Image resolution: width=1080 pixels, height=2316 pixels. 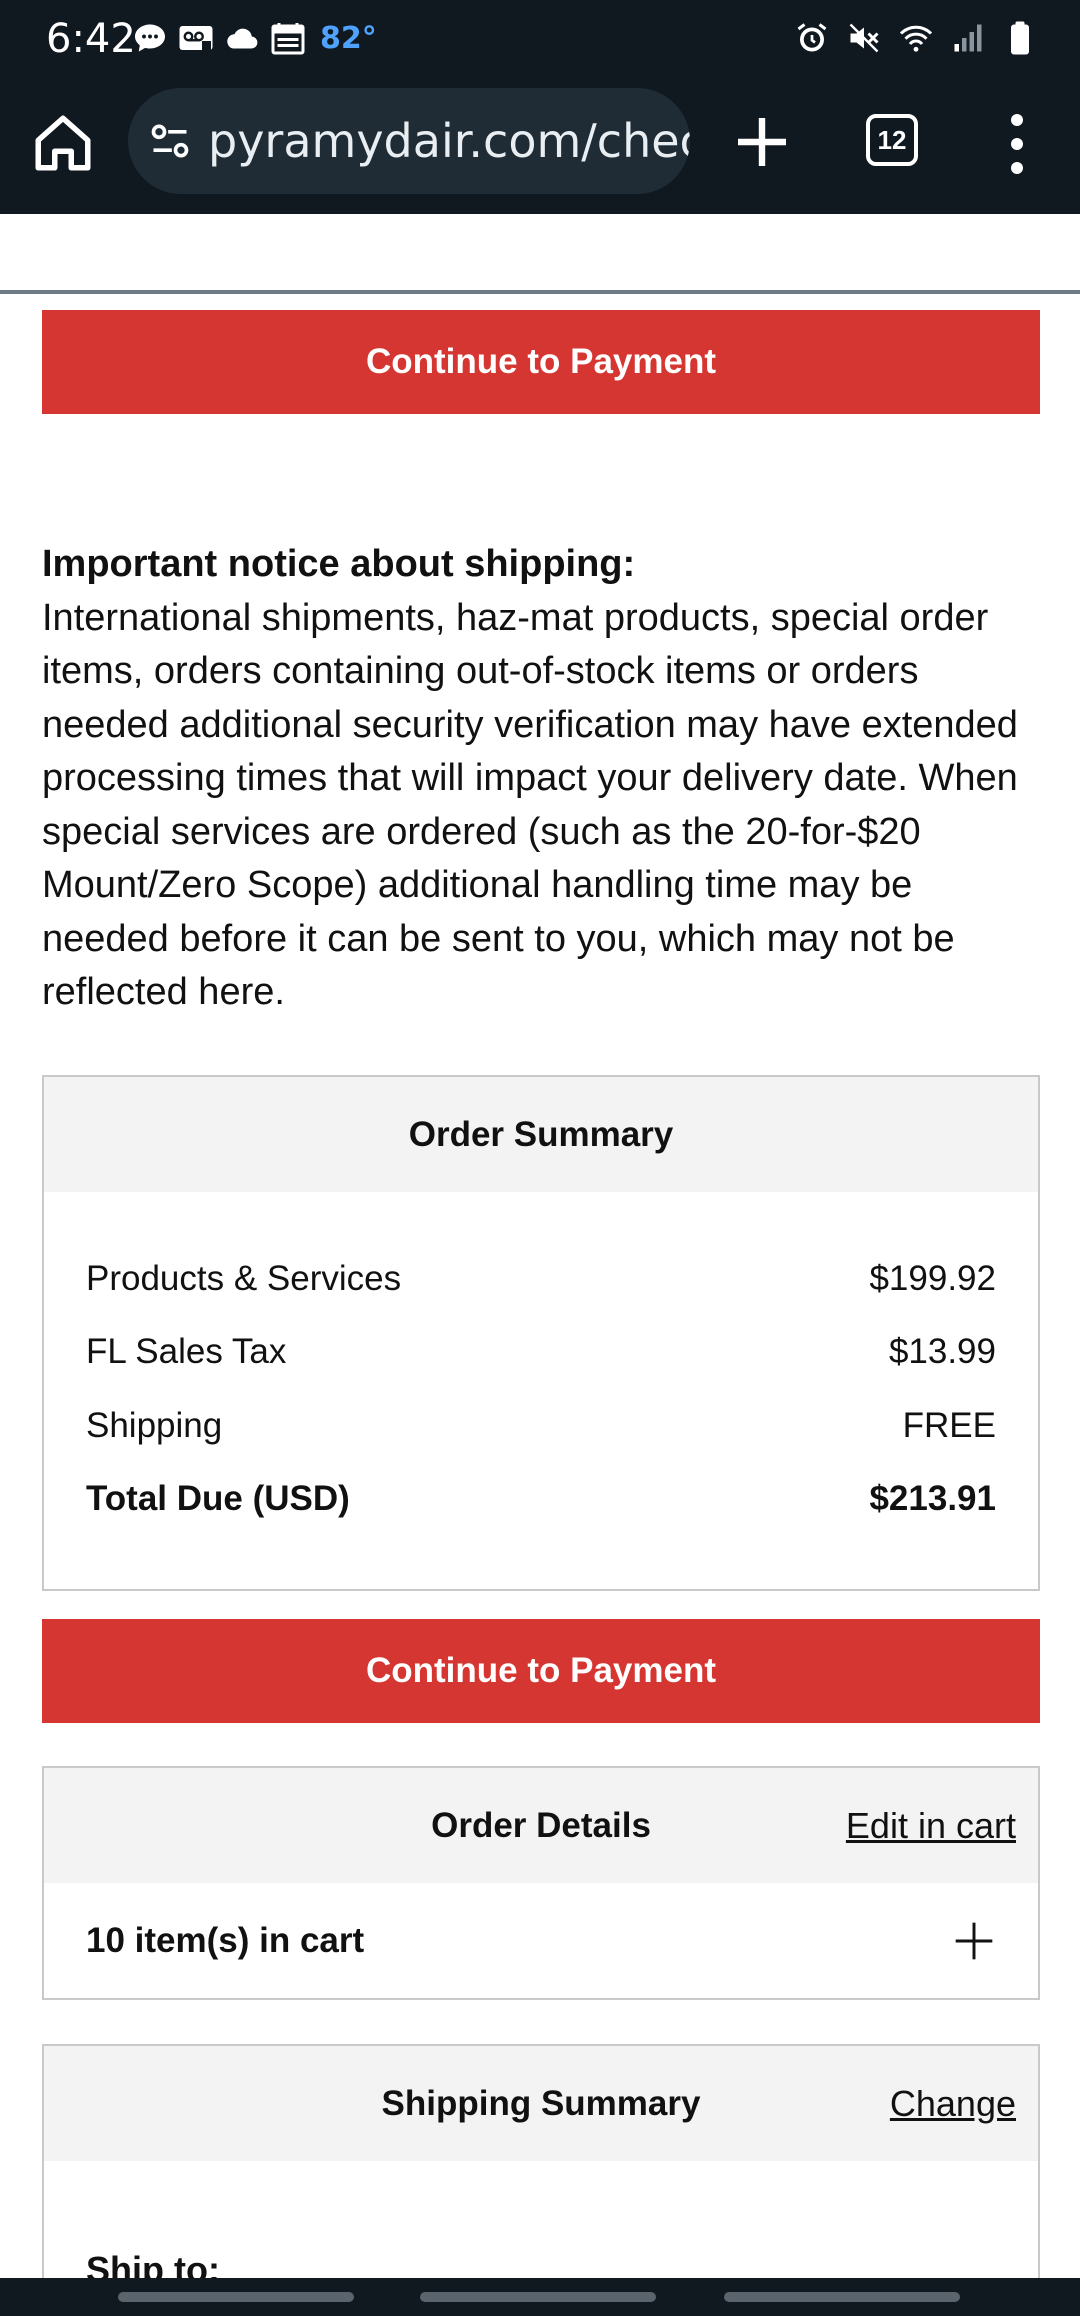 What do you see at coordinates (91, 39) in the screenshot?
I see `status-time: 6:42` at bounding box center [91, 39].